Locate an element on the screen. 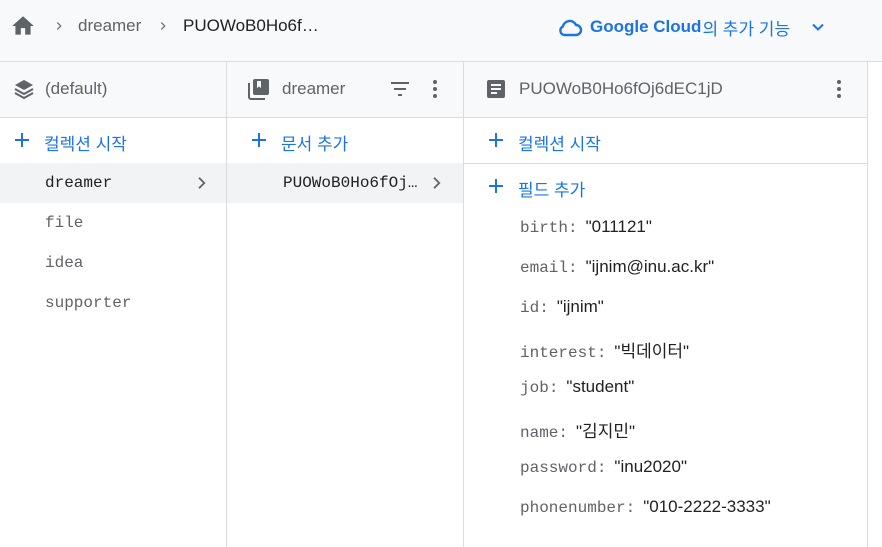 Image resolution: width=882 pixels, height=547 pixels. chevron-down-icon is located at coordinates (818, 27).